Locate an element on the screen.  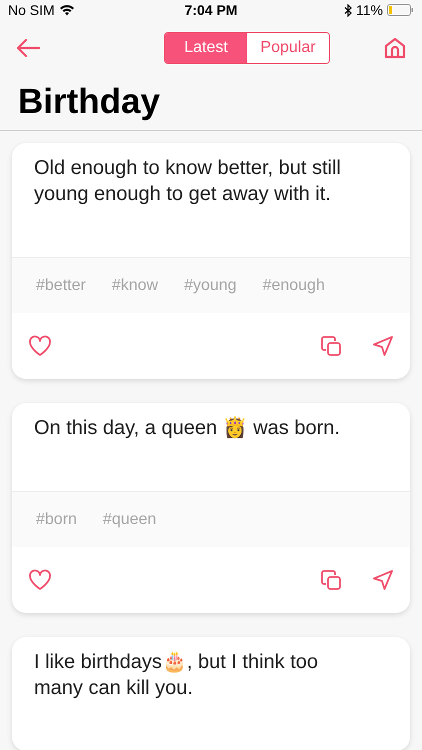
carrier-text: No SIM is located at coordinates (31, 10).